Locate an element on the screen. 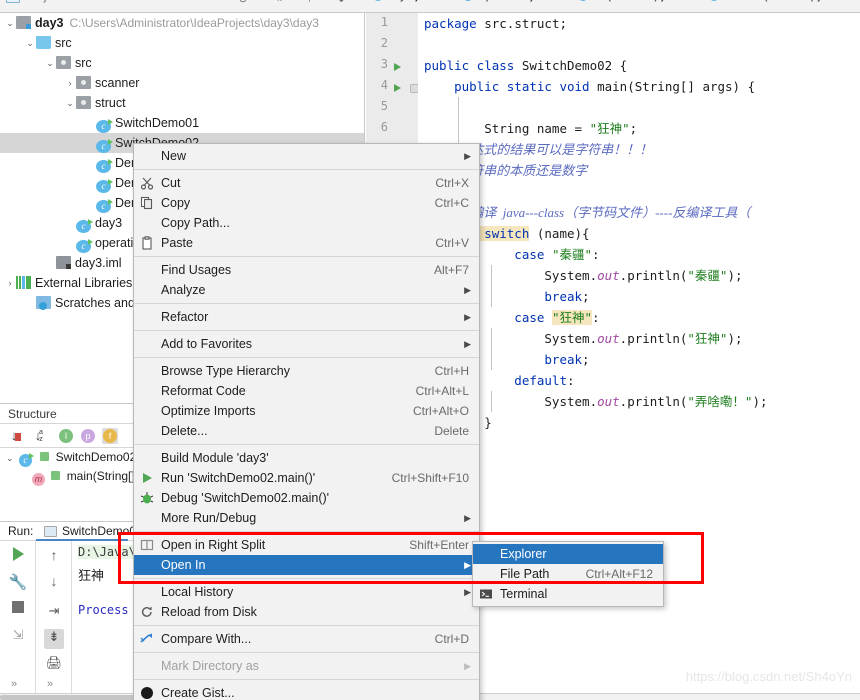 The image size is (860, 700). print-icon: 🖨 is located at coordinates (54, 665).